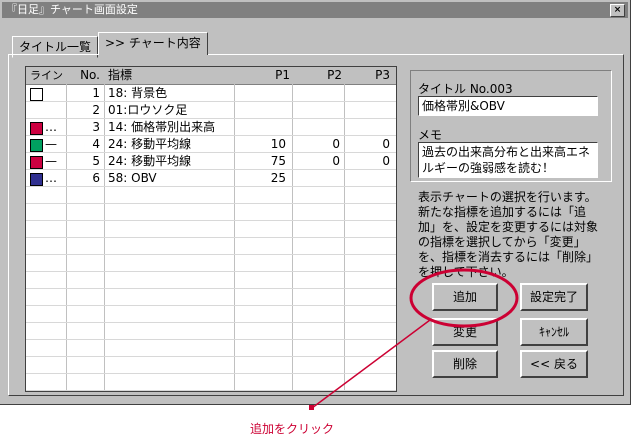  I want to click on row-number: 5, so click(96, 161).